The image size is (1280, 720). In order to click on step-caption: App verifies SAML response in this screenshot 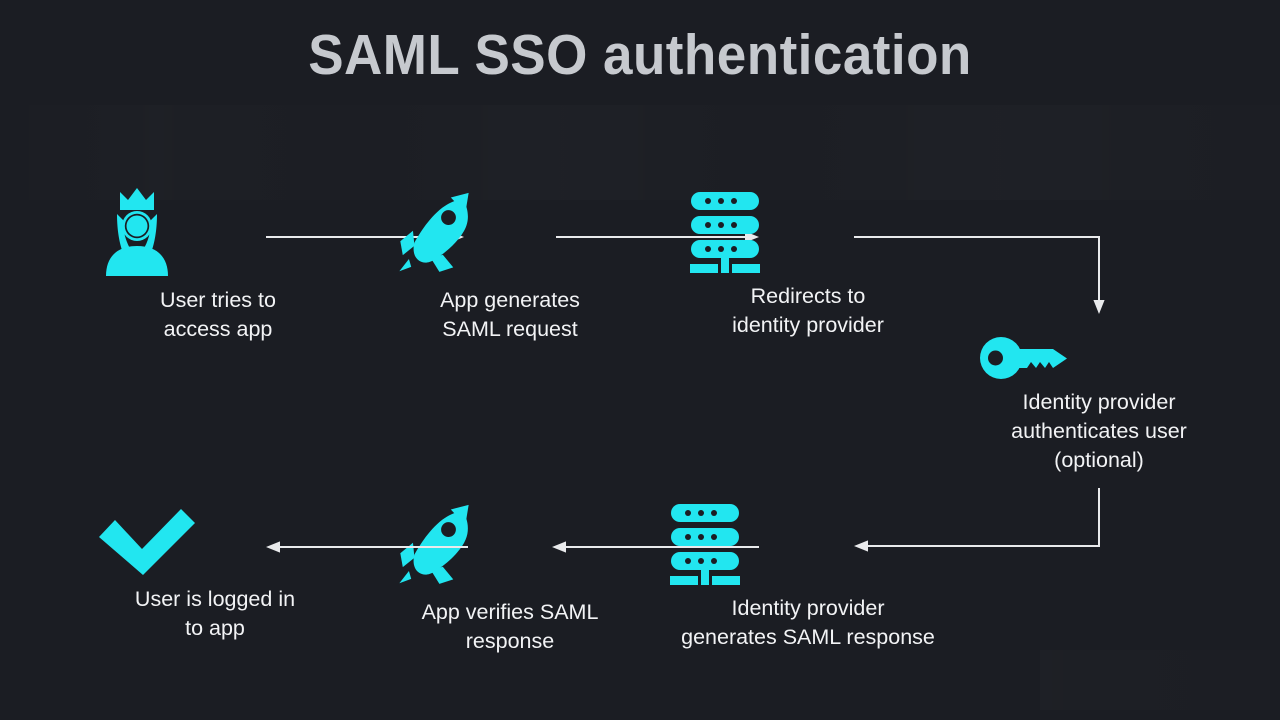, I will do `click(510, 626)`.